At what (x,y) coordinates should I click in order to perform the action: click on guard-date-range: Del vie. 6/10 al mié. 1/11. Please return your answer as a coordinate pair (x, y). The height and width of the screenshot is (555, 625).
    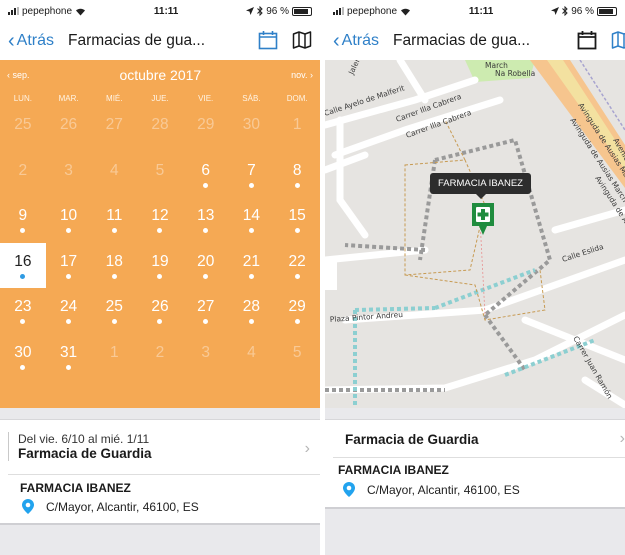
    Looking at the image, I should click on (84, 439).